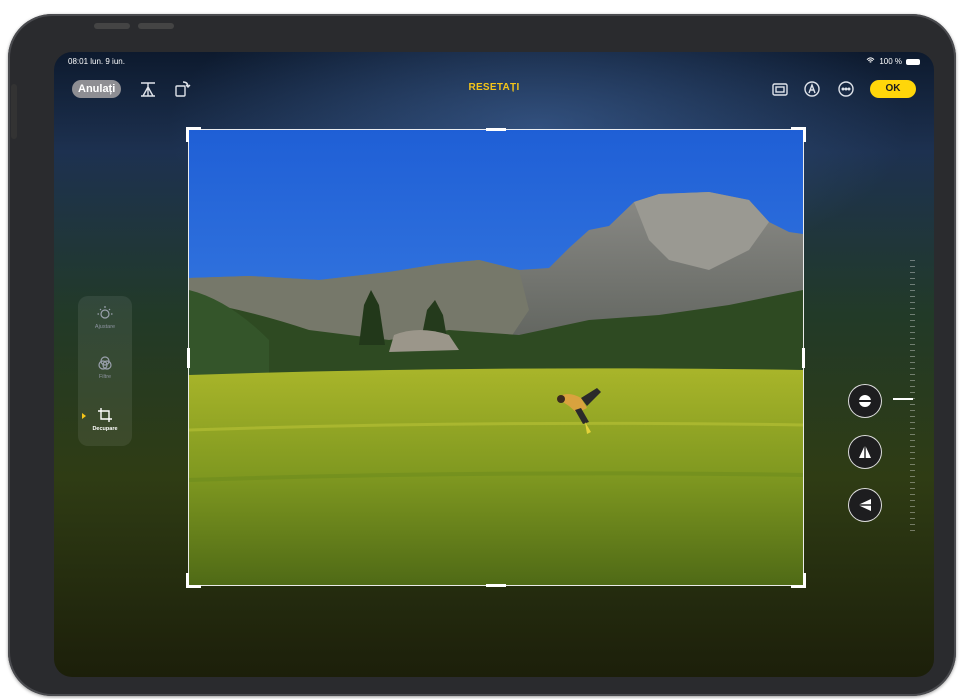 The height and width of the screenshot is (699, 960). Describe the element at coordinates (893, 89) in the screenshot. I see `ok-button: OK` at that location.